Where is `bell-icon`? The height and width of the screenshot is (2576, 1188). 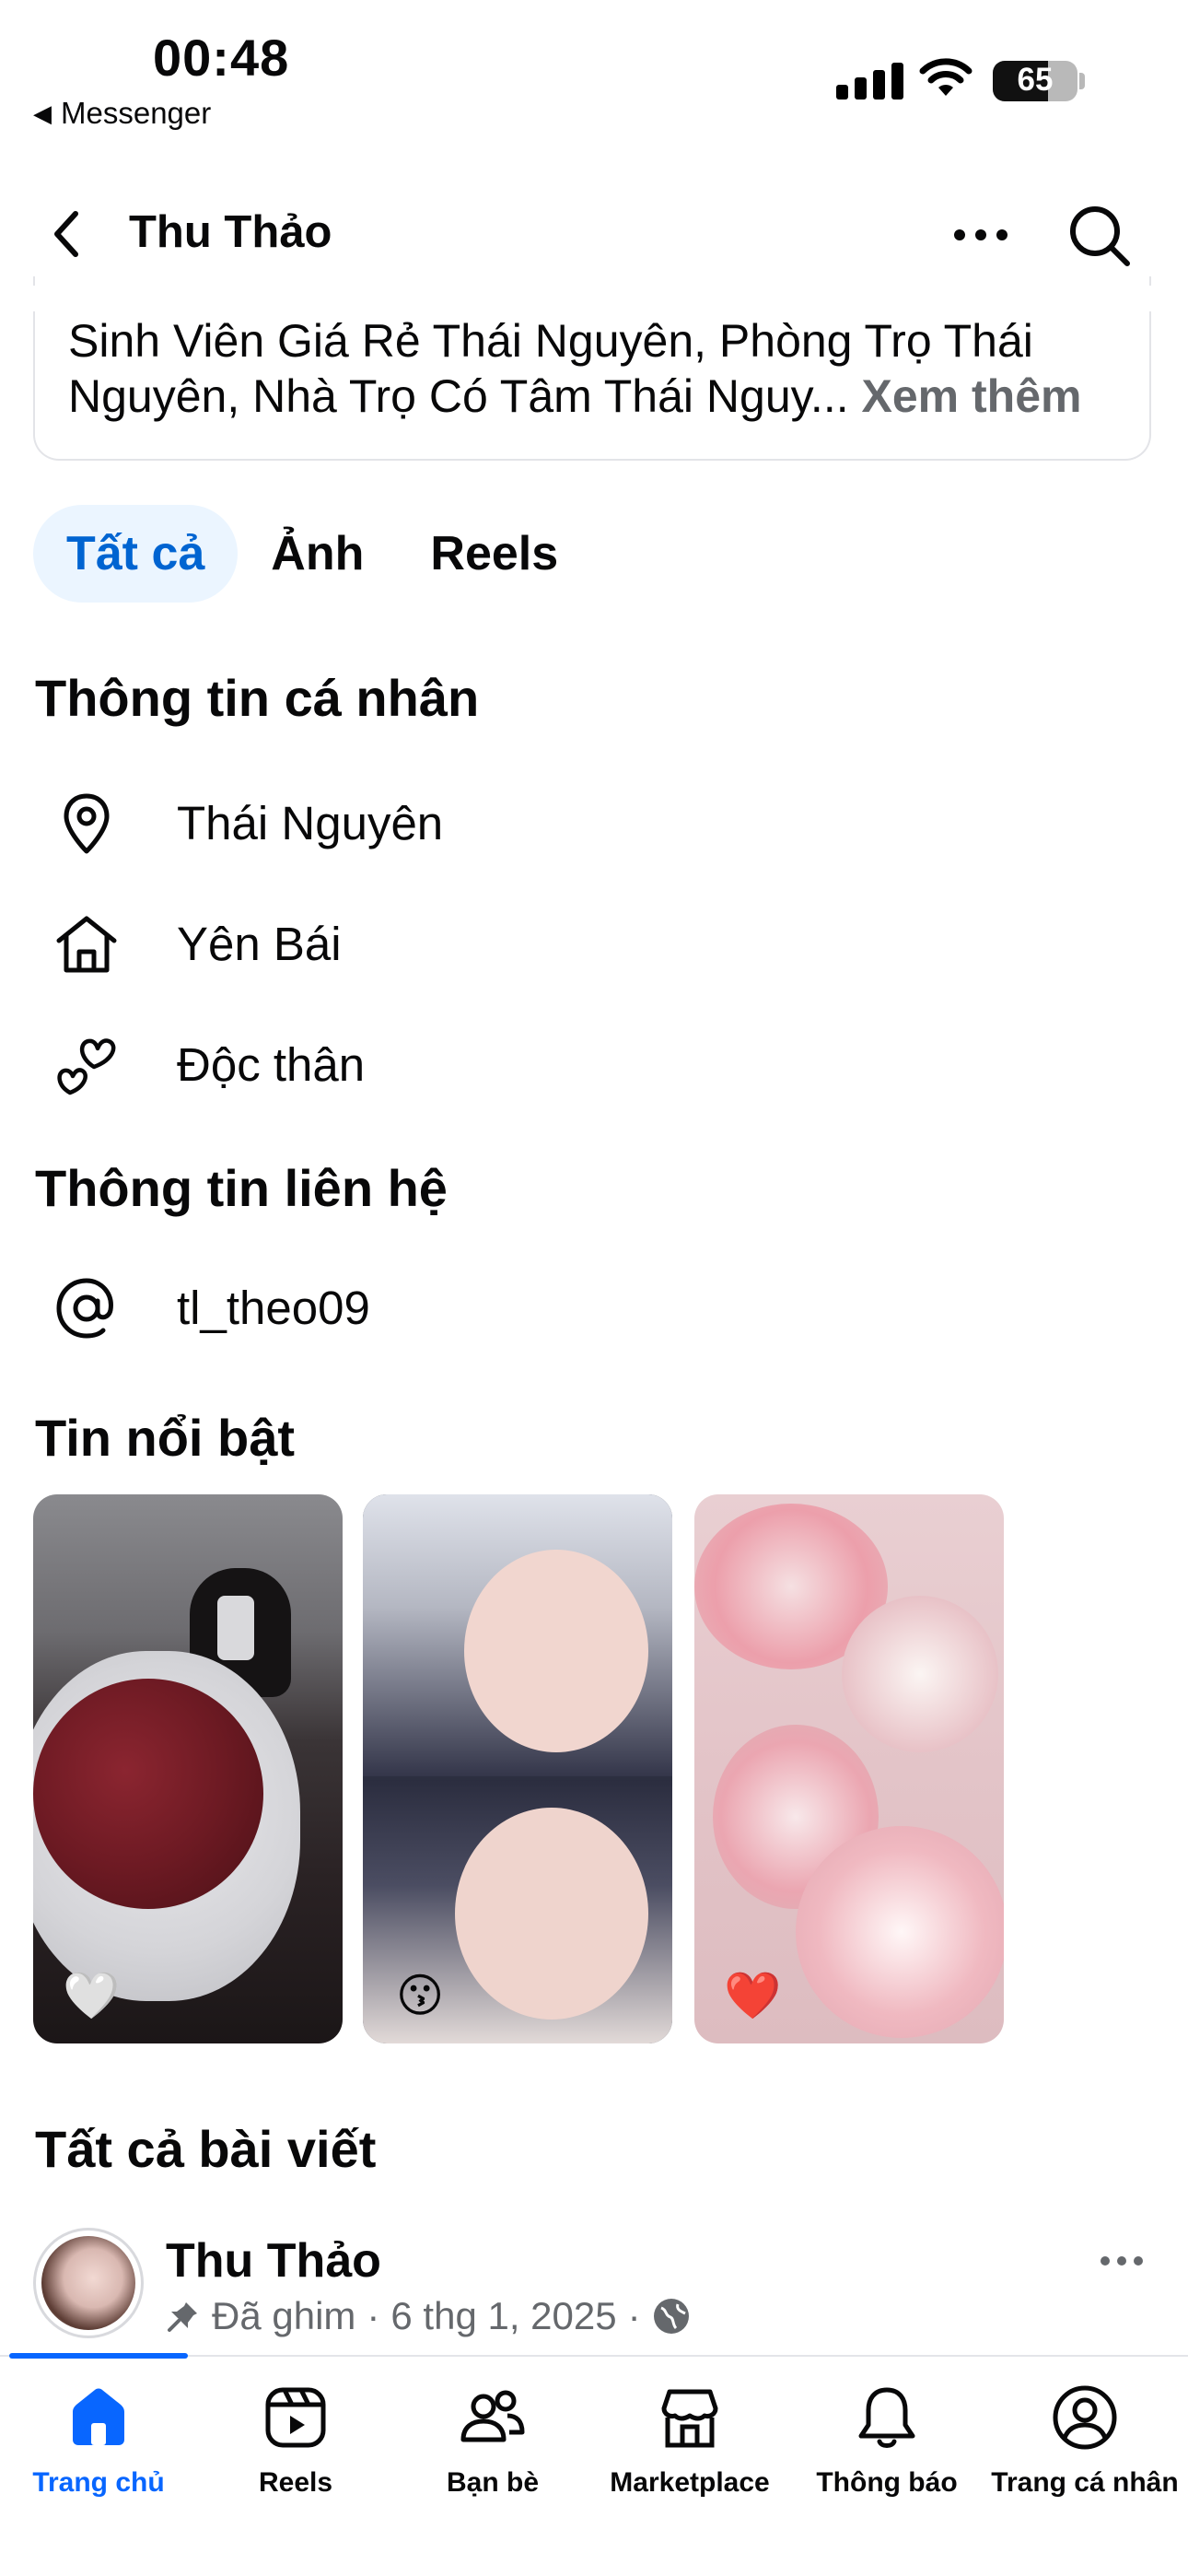 bell-icon is located at coordinates (886, 2417).